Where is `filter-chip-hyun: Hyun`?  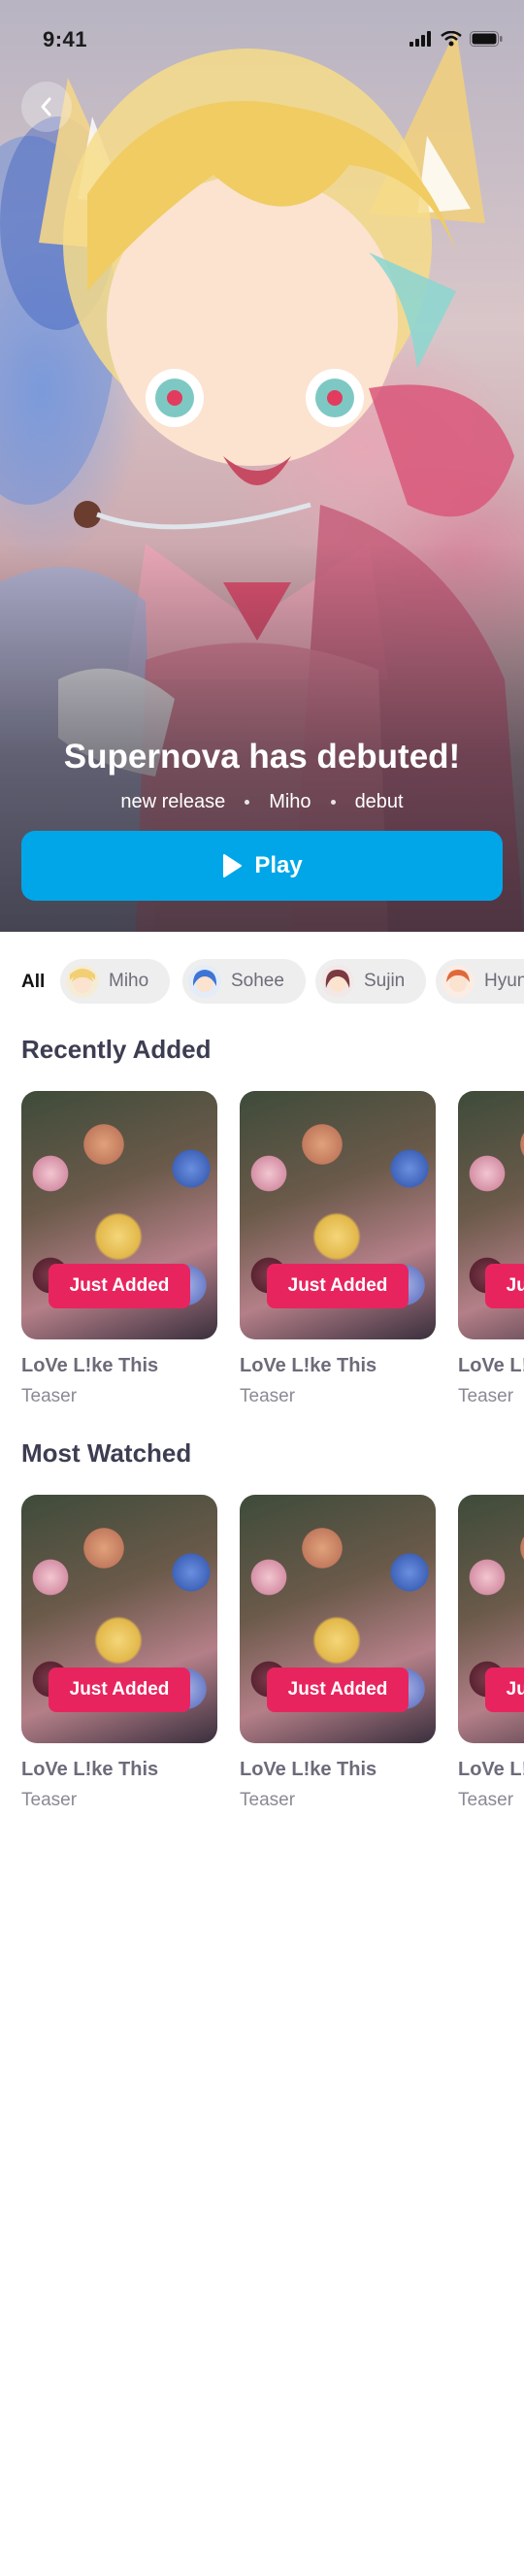
filter-chip-hyun: Hyun is located at coordinates (480, 981).